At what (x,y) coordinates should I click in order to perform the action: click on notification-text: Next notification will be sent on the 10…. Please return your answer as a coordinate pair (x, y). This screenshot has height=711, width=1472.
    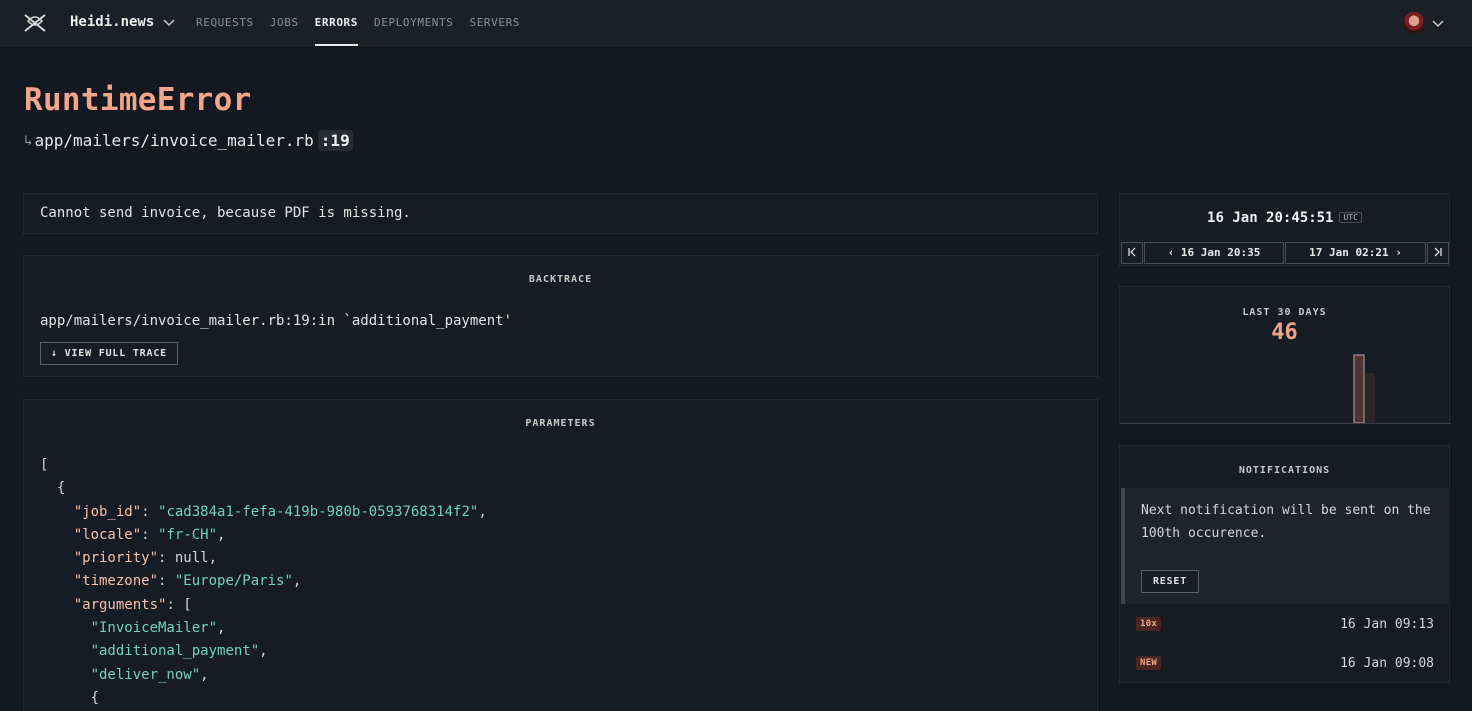
    Looking at the image, I should click on (1286, 522).